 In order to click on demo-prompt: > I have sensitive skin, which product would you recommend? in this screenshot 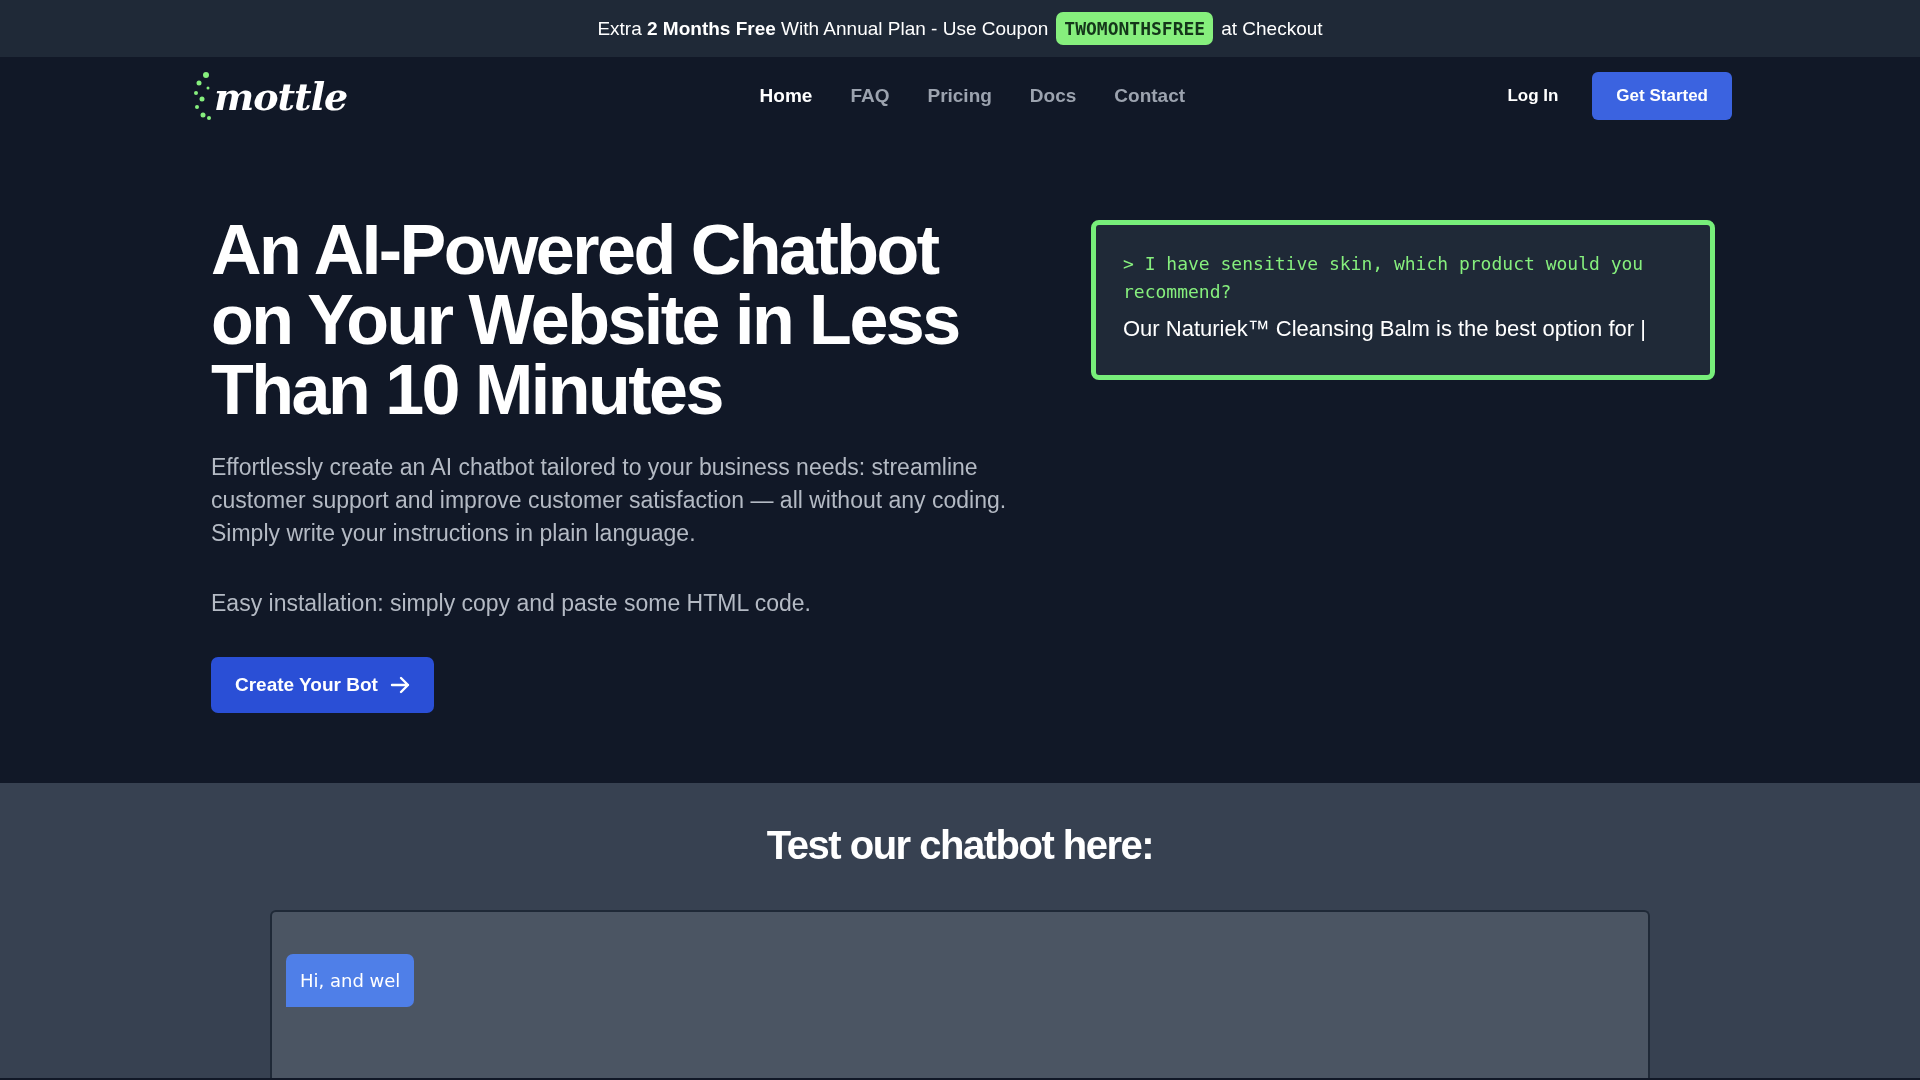, I will do `click(1384, 278)`.